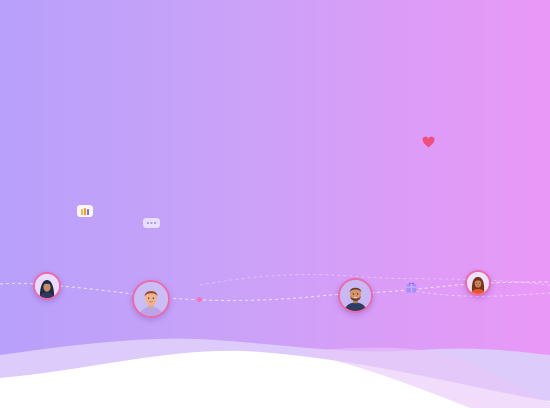 The width and height of the screenshot is (550, 408). I want to click on bearded-man-avatar, so click(355, 295).